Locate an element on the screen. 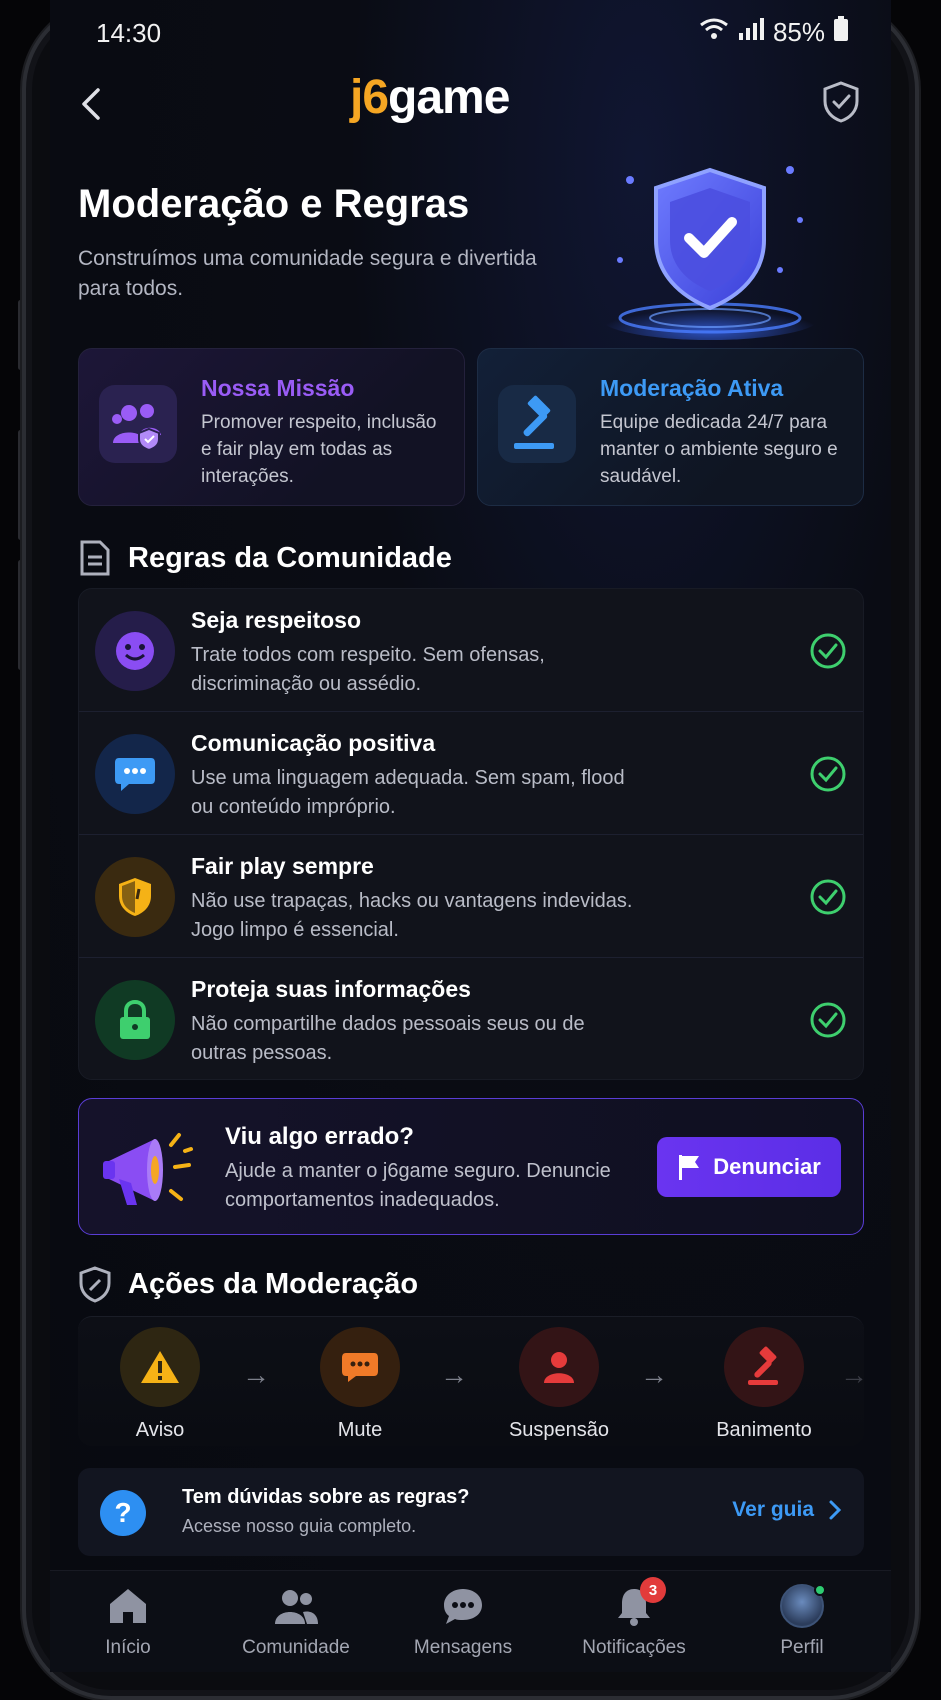 The width and height of the screenshot is (941, 1700). rule-title: Seja respeitoso is located at coordinates (276, 620).